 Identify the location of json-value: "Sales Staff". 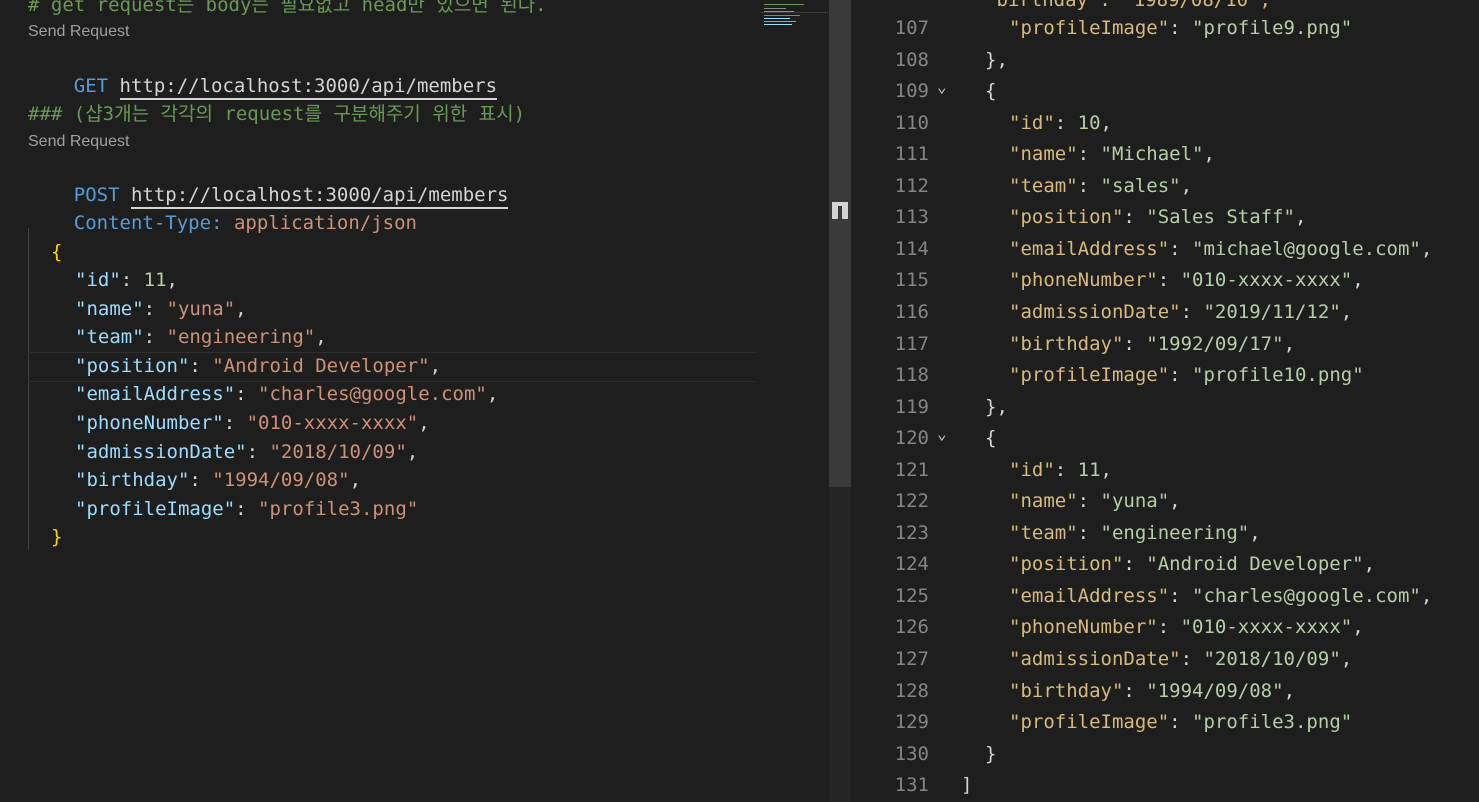
(1220, 217).